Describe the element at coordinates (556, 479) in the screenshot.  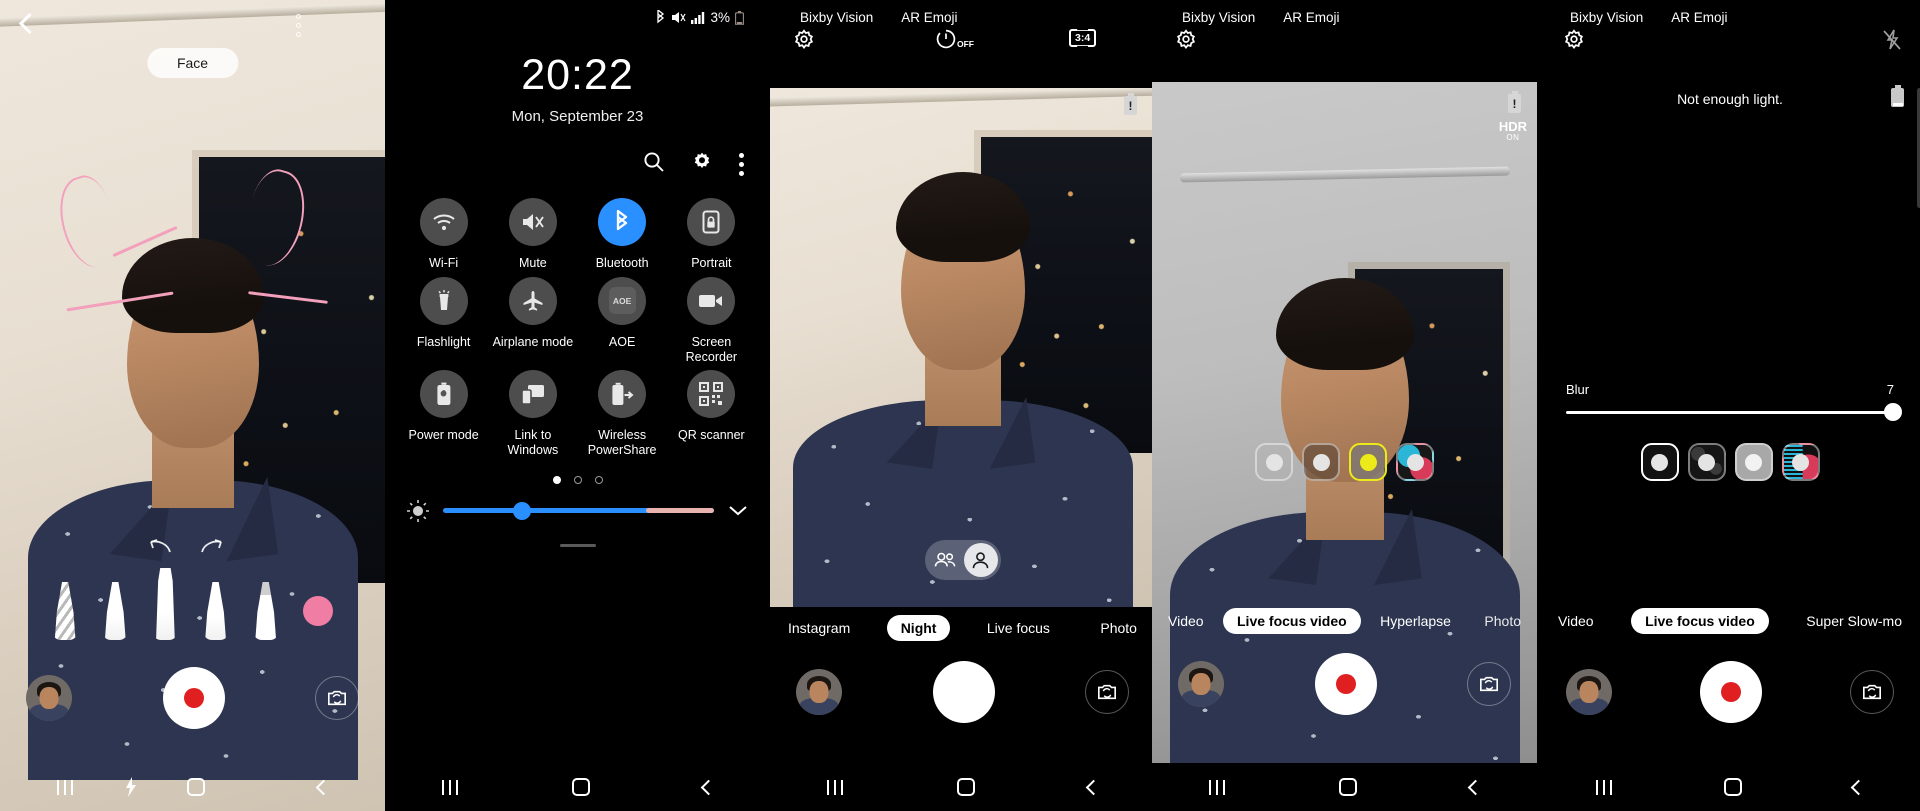
I see `page-dot-active` at that location.